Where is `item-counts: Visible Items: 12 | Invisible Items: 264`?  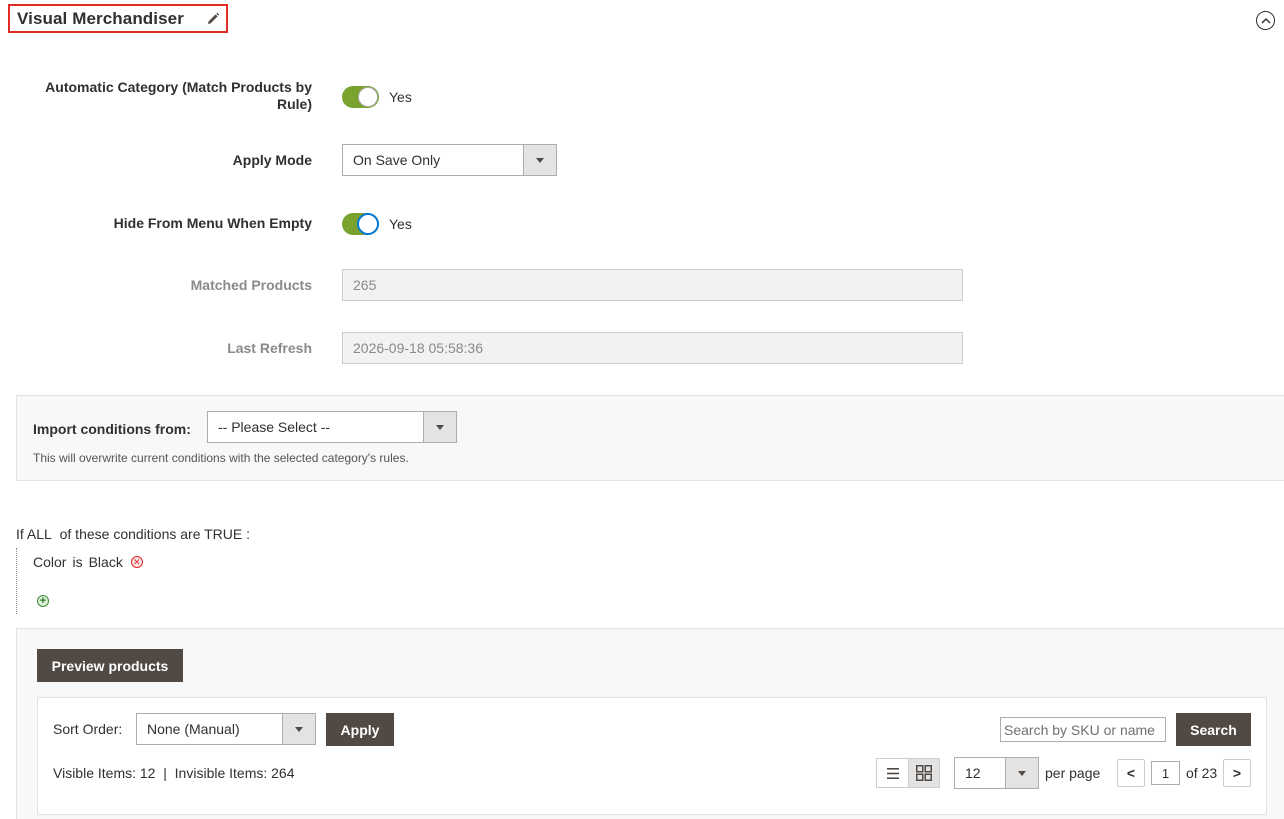
item-counts: Visible Items: 12 | Invisible Items: 264 is located at coordinates (174, 773).